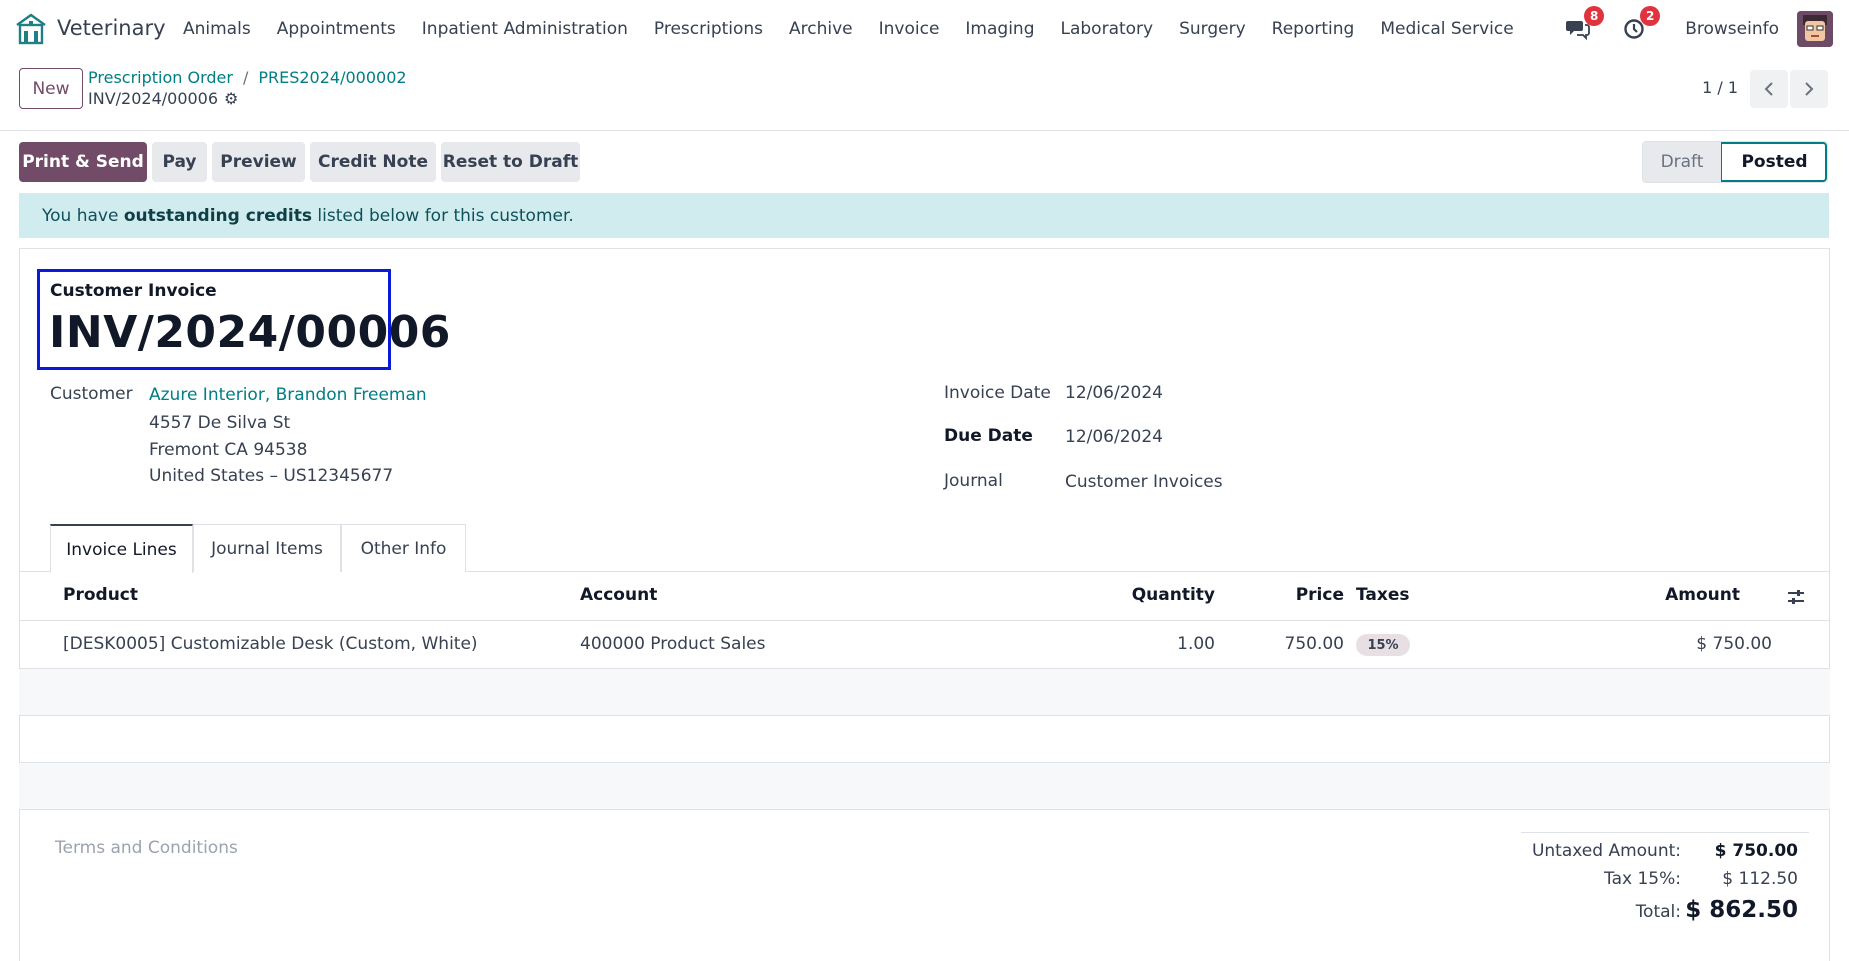 The image size is (1849, 961). Describe the element at coordinates (1320, 595) in the screenshot. I see `column-header-price: Price` at that location.